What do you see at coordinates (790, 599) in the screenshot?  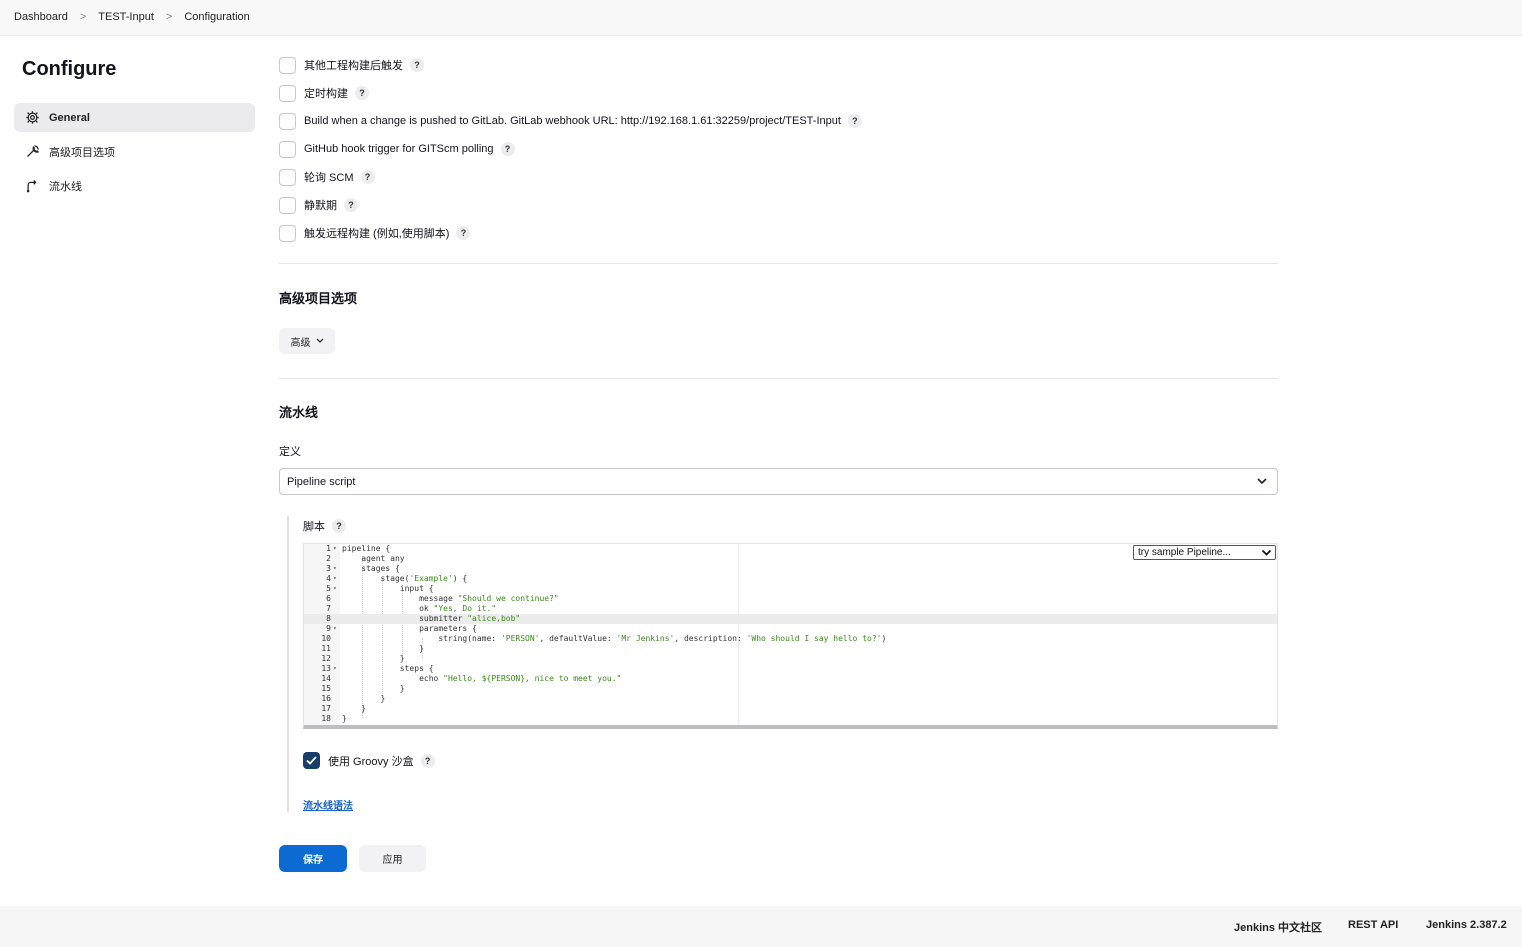 I see `editor-line: 6 message "Should we continue?"` at bounding box center [790, 599].